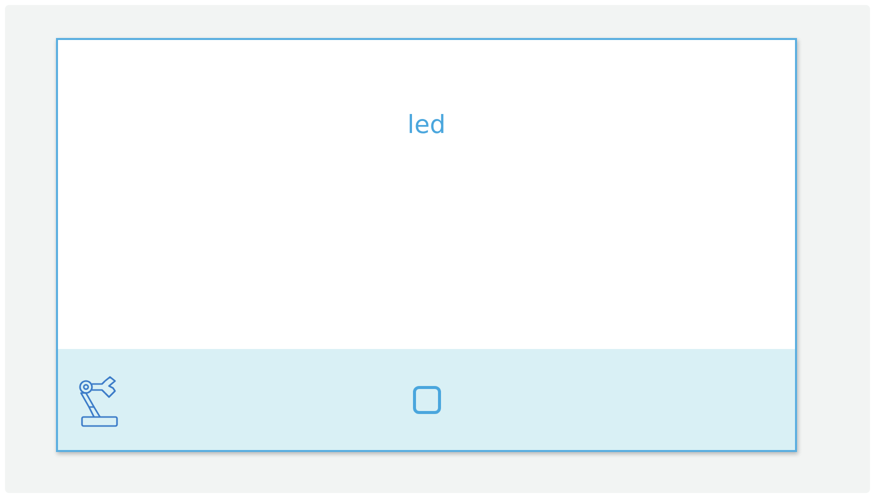  I want to click on card-title: led, so click(426, 125).